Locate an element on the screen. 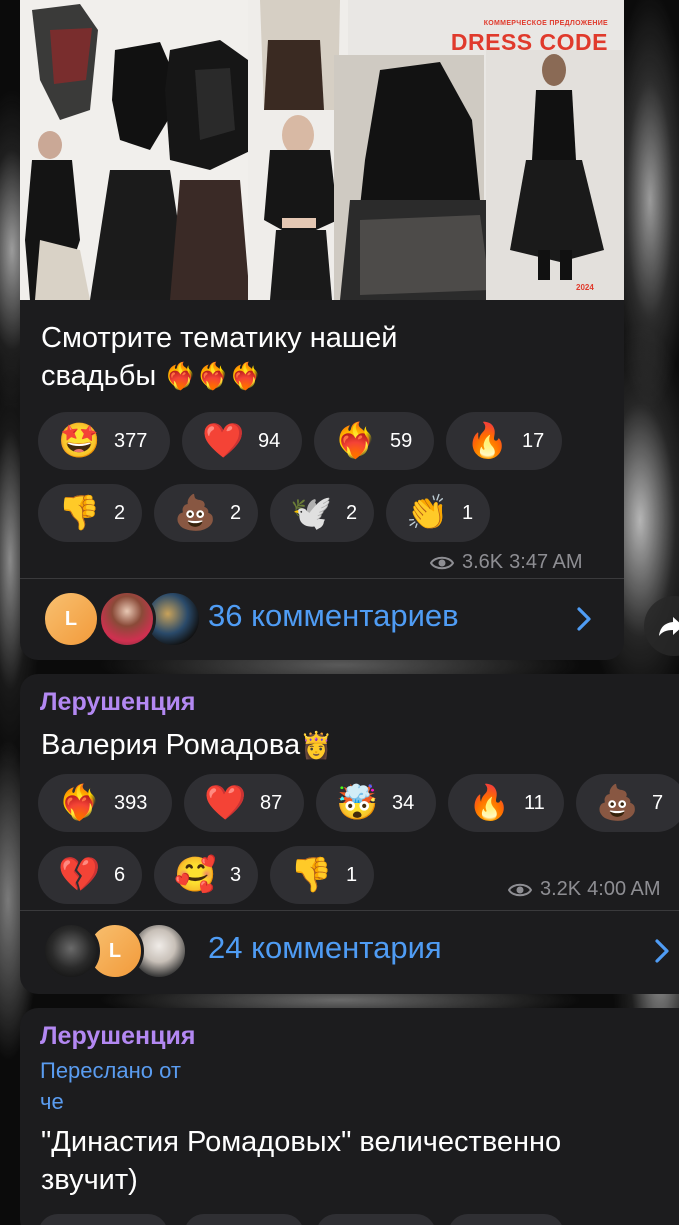 The image size is (679, 1225). reaction-clap: 👏 1 is located at coordinates (438, 513).